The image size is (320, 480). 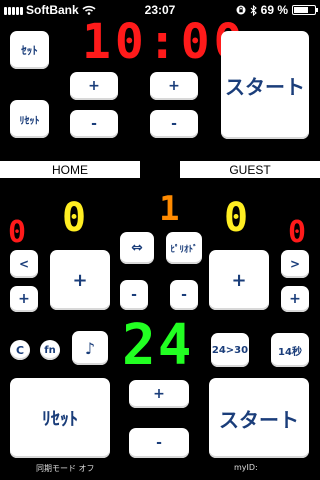 I want to click on minutes-plus-label: +, so click(x=94, y=86).